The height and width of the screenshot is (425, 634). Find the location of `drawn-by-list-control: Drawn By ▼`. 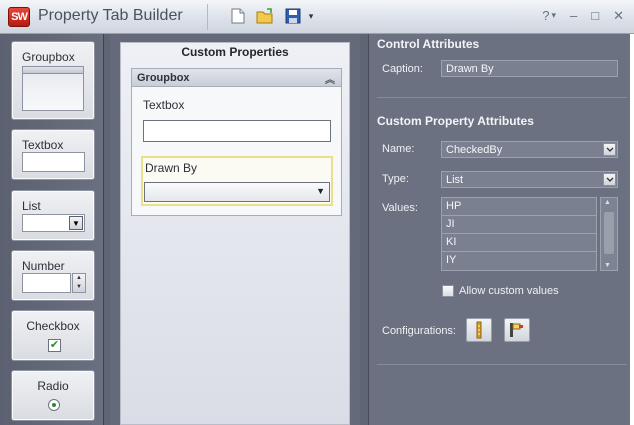

drawn-by-list-control: Drawn By ▼ is located at coordinates (237, 181).